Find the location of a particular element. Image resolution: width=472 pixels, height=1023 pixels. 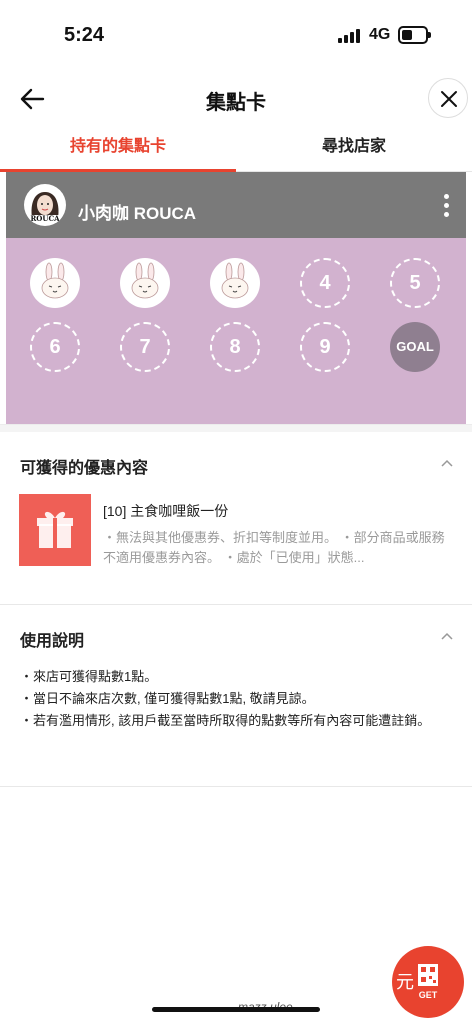

close-icon is located at coordinates (449, 99).